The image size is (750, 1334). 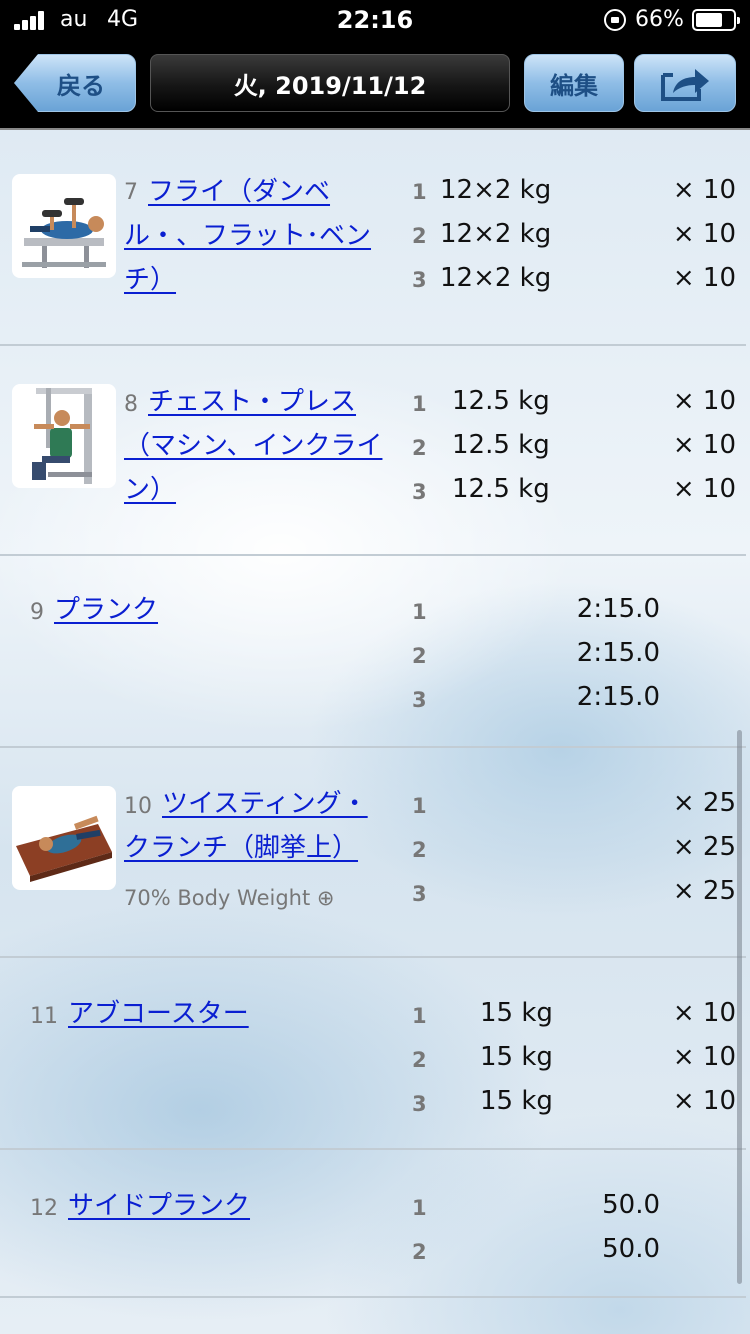 What do you see at coordinates (131, 404) in the screenshot?
I see `exercise-number: 8` at bounding box center [131, 404].